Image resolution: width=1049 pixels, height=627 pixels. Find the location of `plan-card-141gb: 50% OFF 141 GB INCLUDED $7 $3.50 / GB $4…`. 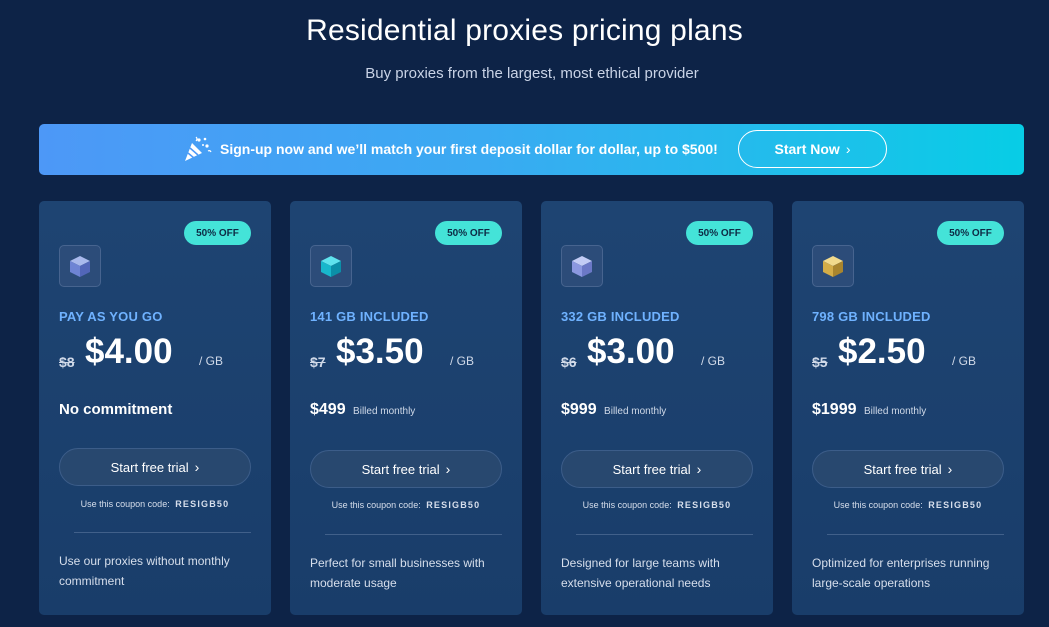

plan-card-141gb: 50% OFF 141 GB INCLUDED $7 $3.50 / GB $4… is located at coordinates (406, 408).